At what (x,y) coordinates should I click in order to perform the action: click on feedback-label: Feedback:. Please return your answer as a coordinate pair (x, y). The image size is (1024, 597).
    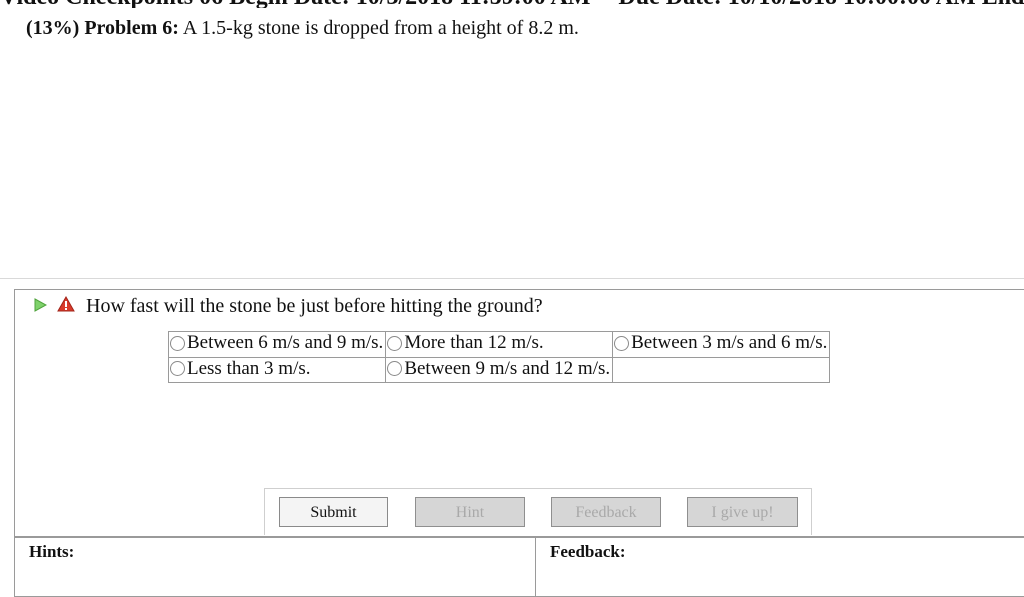
    Looking at the image, I should click on (588, 551).